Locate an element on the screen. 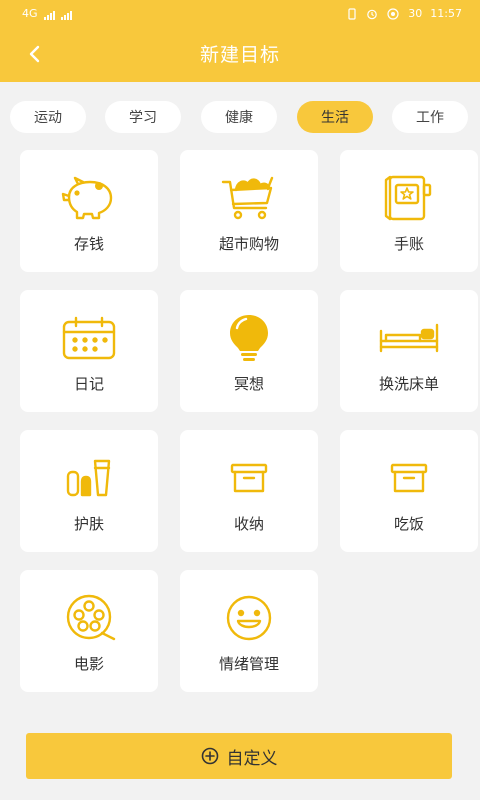 This screenshot has width=480, height=800. goal-label: 日记 is located at coordinates (88, 384).